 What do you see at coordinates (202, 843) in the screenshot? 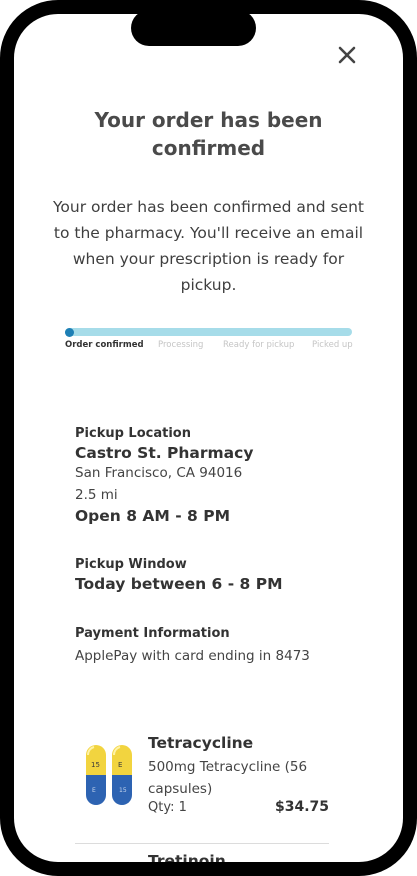
I see `item-divider` at bounding box center [202, 843].